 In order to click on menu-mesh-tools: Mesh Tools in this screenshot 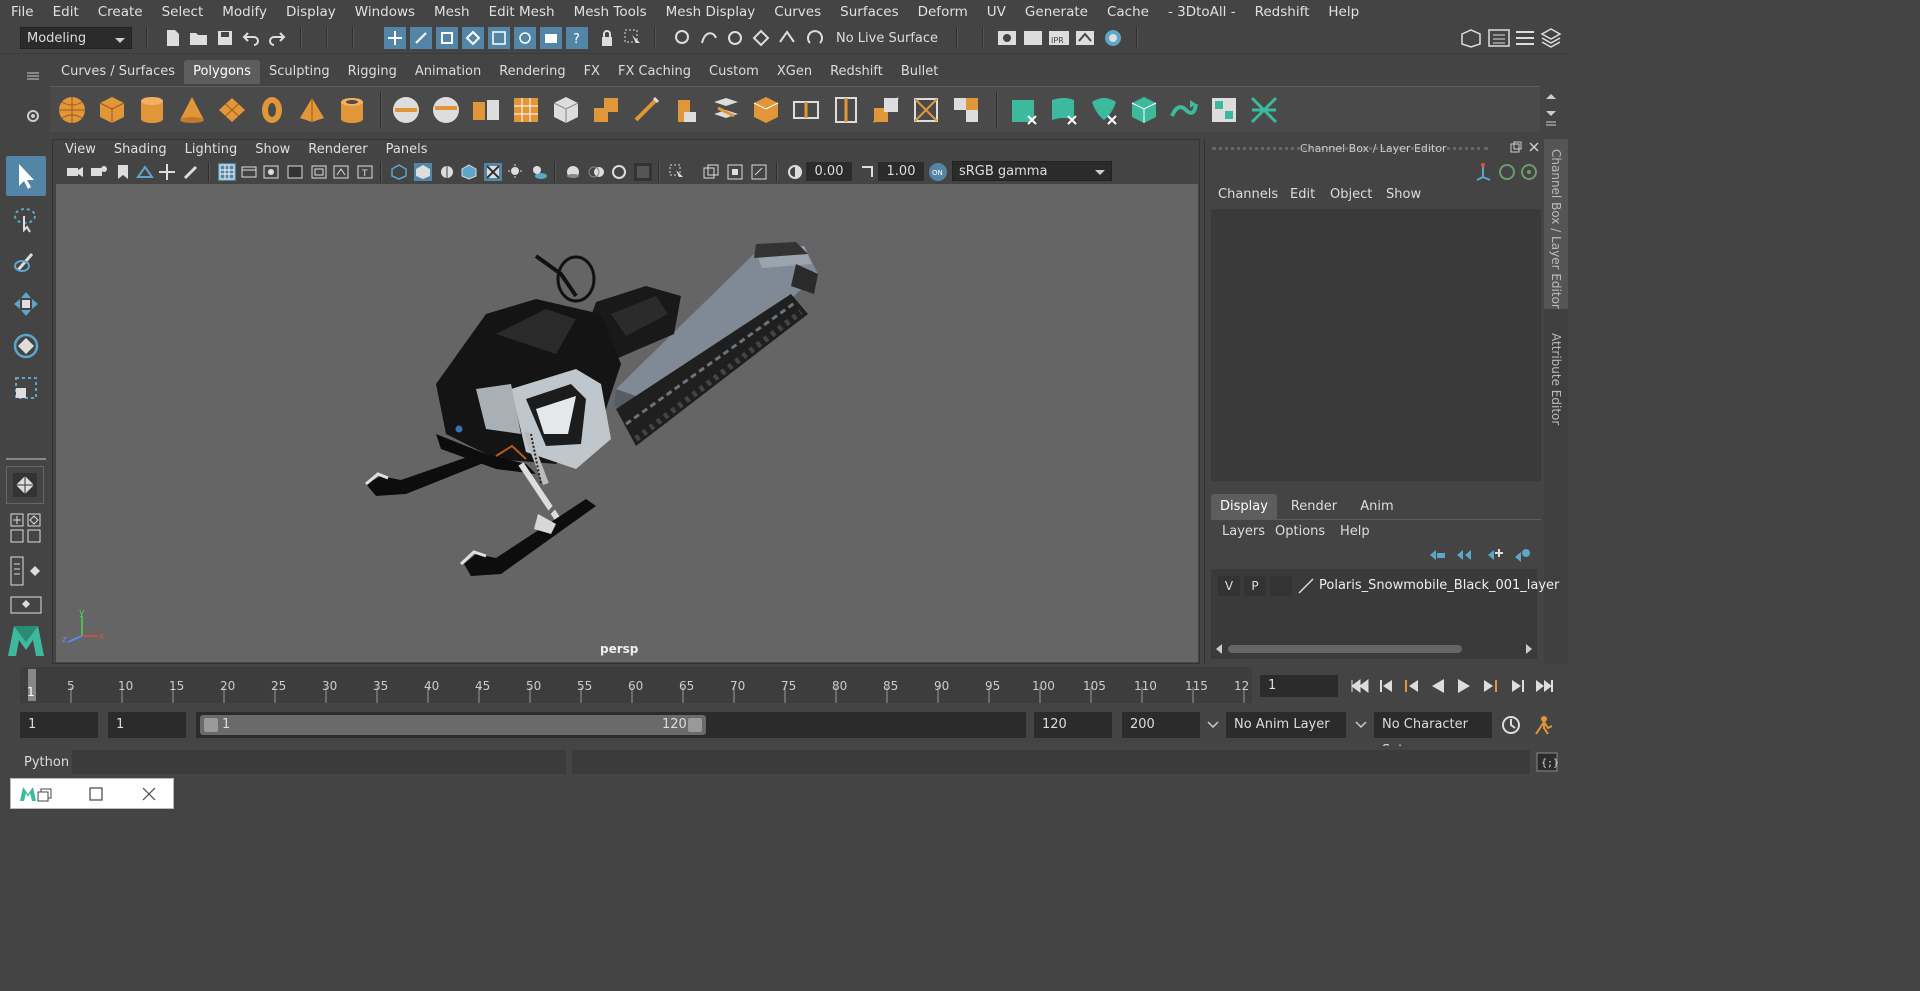, I will do `click(609, 12)`.